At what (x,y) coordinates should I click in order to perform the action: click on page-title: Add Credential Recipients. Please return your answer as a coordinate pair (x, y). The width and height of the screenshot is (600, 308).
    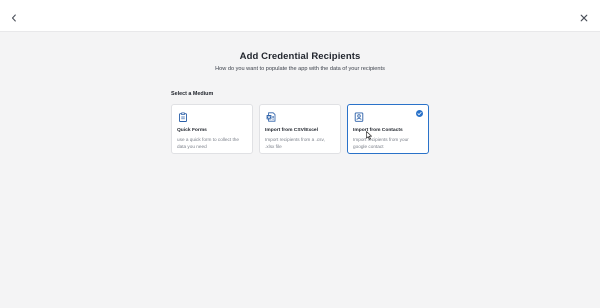
    Looking at the image, I should click on (300, 56).